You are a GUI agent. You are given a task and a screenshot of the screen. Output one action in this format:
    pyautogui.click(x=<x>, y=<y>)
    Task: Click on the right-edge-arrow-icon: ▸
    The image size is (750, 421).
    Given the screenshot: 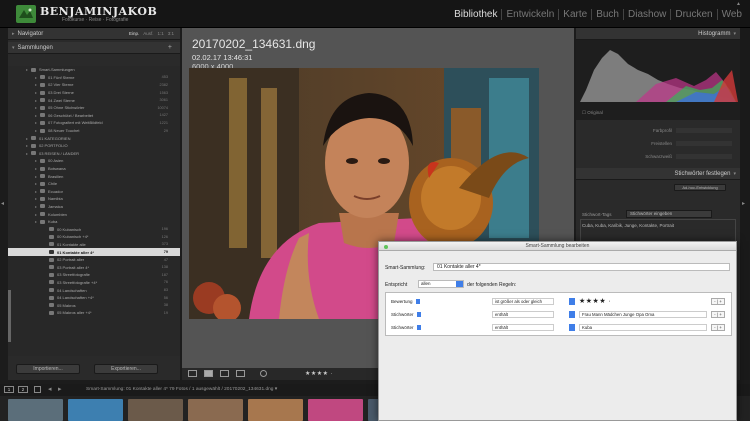 What is the action you would take?
    pyautogui.click(x=743, y=203)
    